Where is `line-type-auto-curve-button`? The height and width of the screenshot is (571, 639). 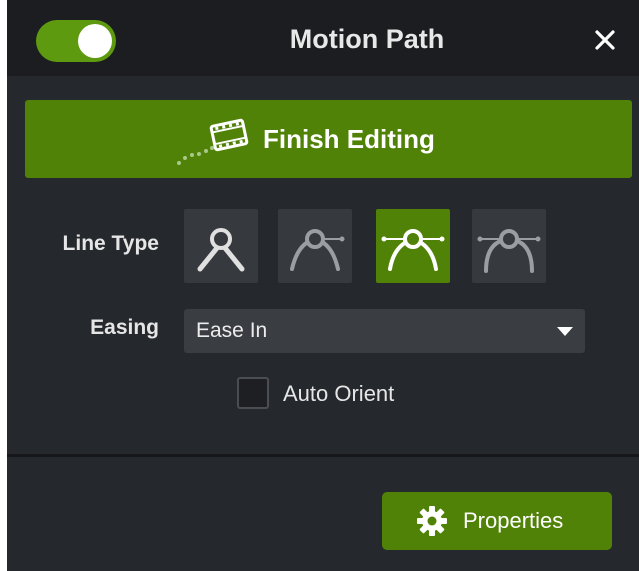
line-type-auto-curve-button is located at coordinates (413, 246).